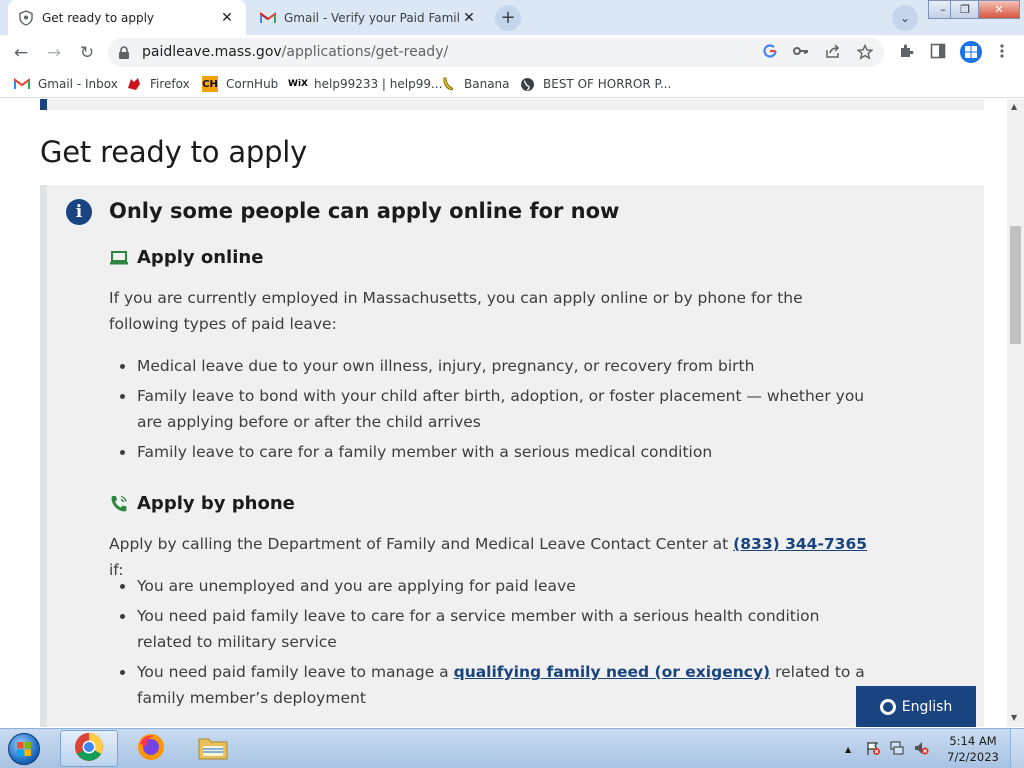 The height and width of the screenshot is (768, 1024). Describe the element at coordinates (999, 9) in the screenshot. I see `close-window-button: ✕` at that location.